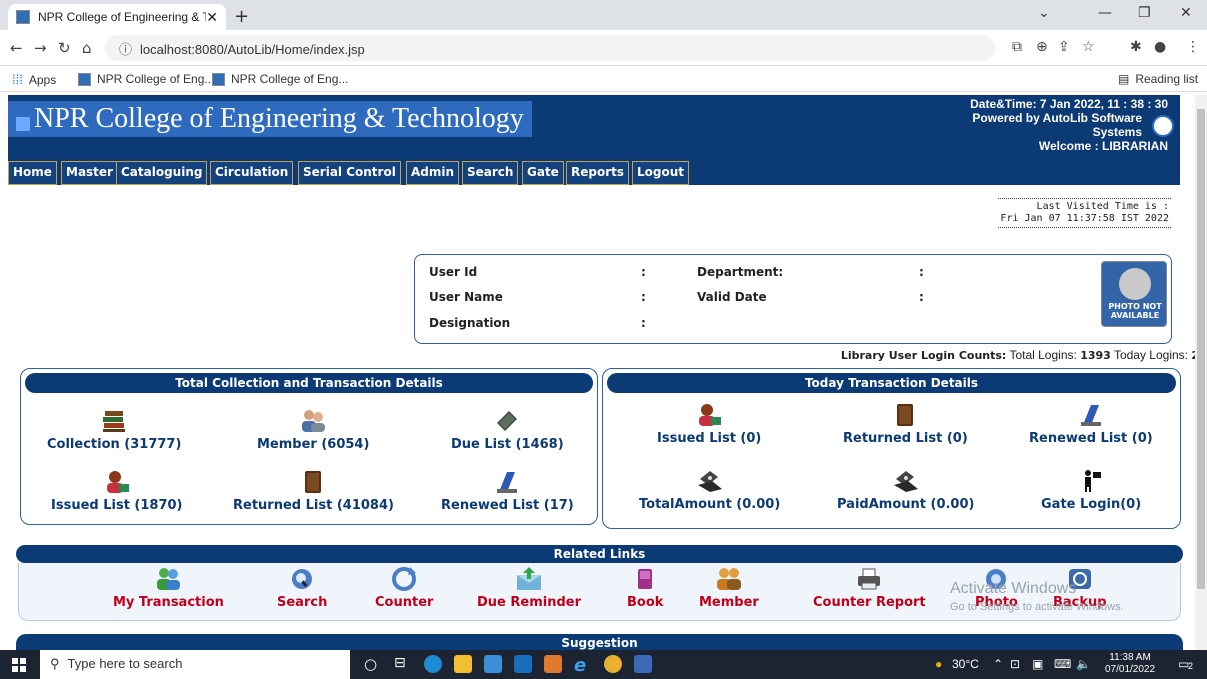 The width and height of the screenshot is (1207, 679). What do you see at coordinates (710, 415) in the screenshot?
I see `issued-user-icon` at bounding box center [710, 415].